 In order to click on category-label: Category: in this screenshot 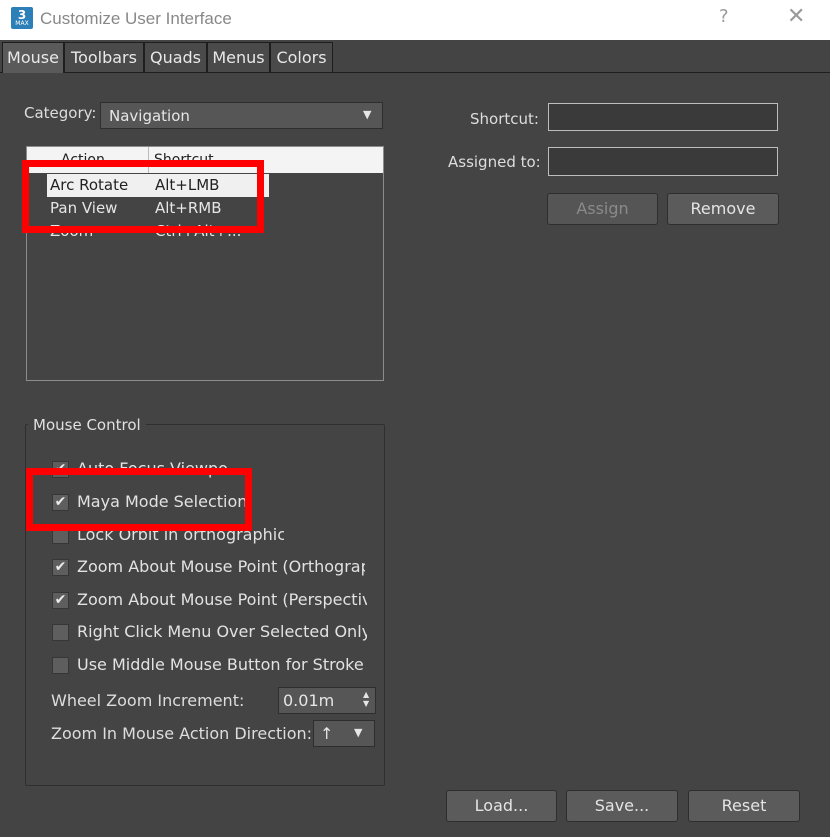, I will do `click(60, 113)`.